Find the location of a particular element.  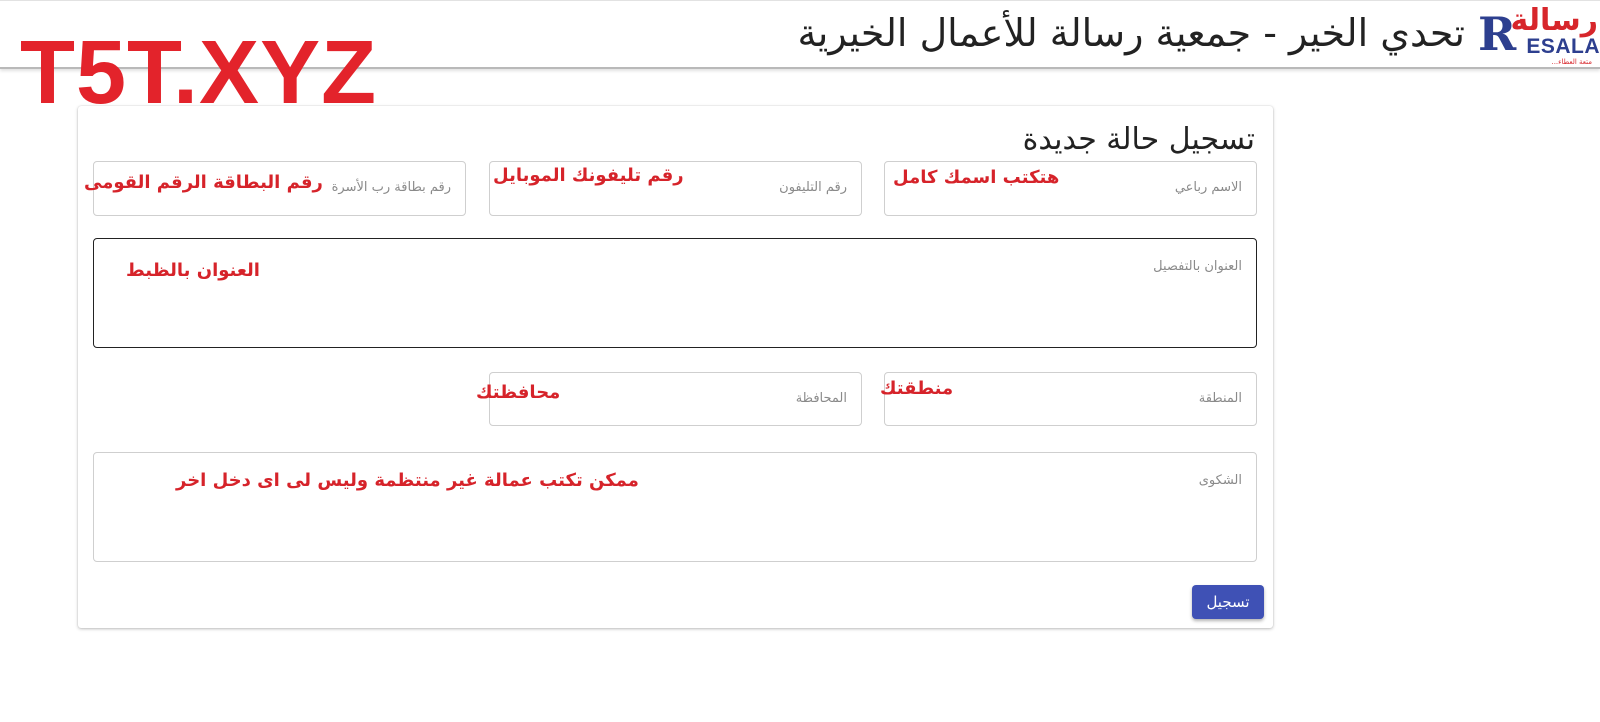

complaint-placeholder: الشكوى is located at coordinates (1220, 480).